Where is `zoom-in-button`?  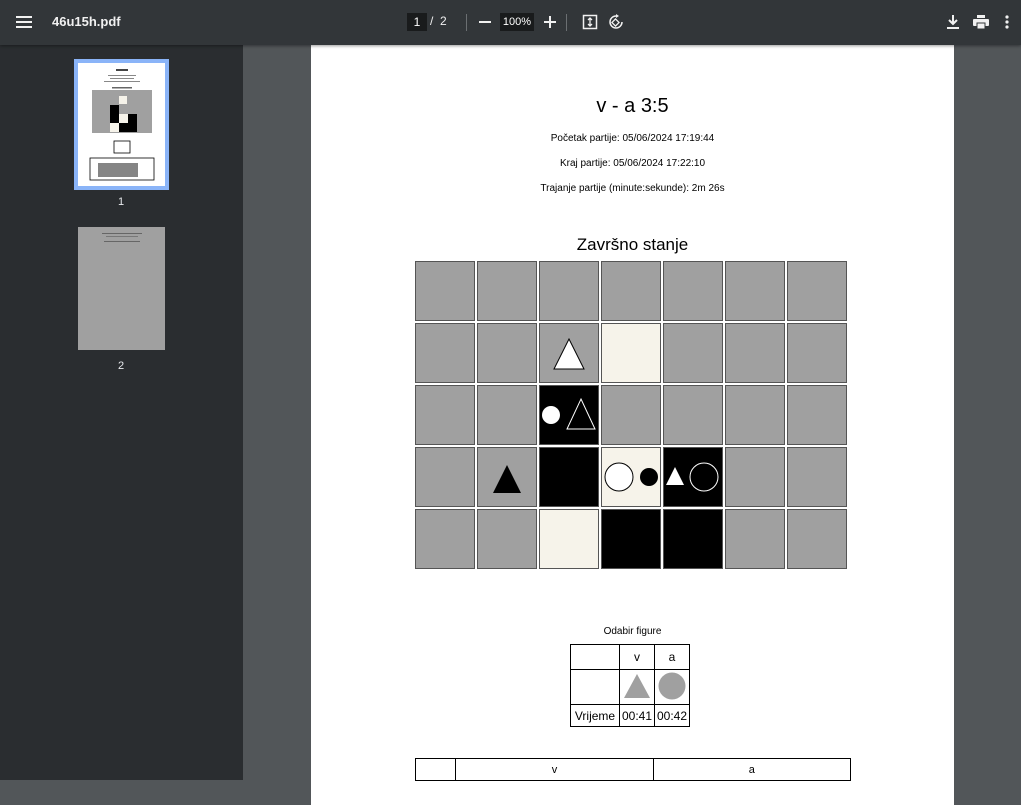
zoom-in-button is located at coordinates (550, 22).